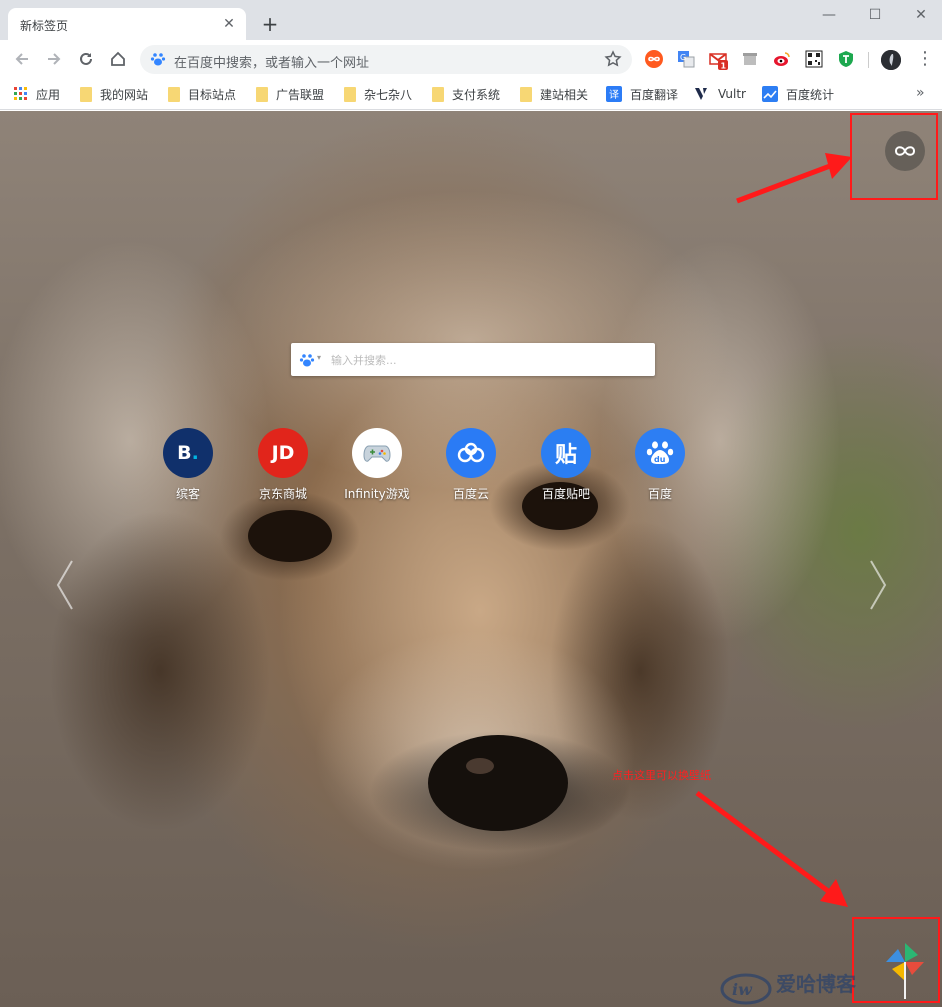 This screenshot has height=1007, width=942. I want to click on back-button, so click(22, 59).